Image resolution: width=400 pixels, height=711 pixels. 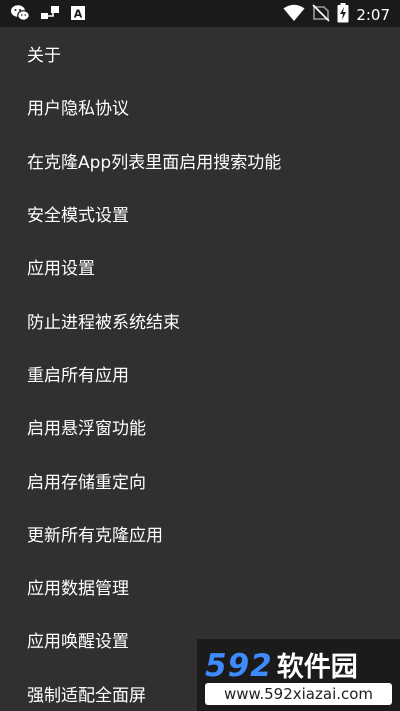 I want to click on menu-item-restart-all: 重启所有应用, so click(x=200, y=373).